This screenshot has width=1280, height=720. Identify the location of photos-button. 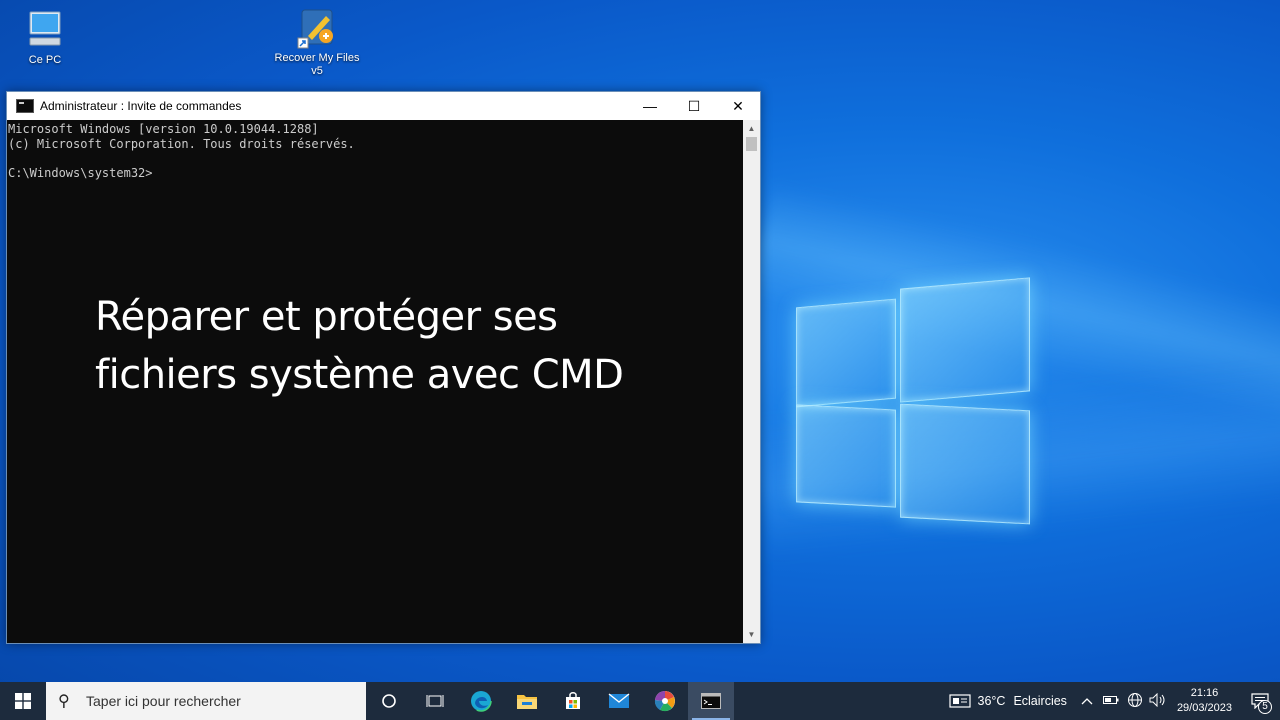
(665, 701).